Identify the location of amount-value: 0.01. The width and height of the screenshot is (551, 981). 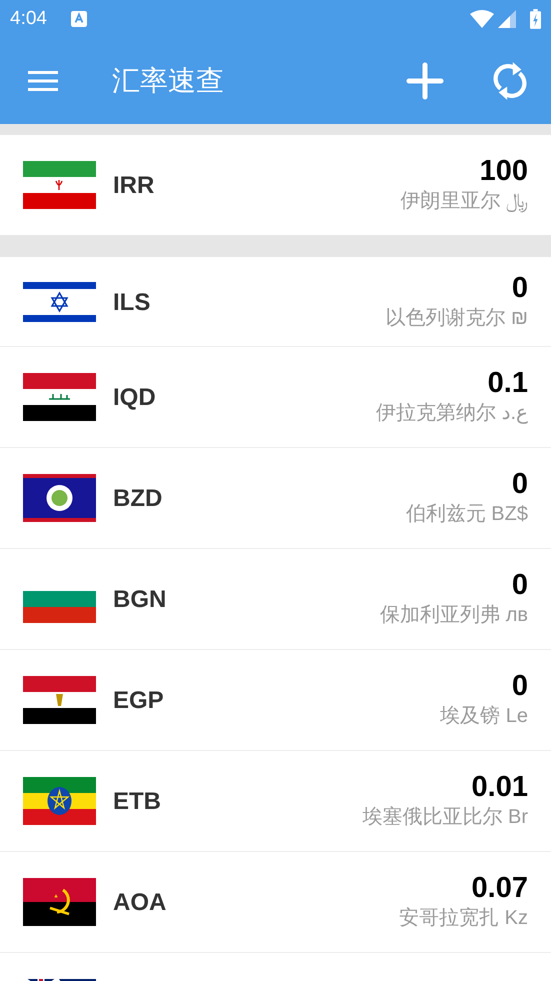
(500, 787).